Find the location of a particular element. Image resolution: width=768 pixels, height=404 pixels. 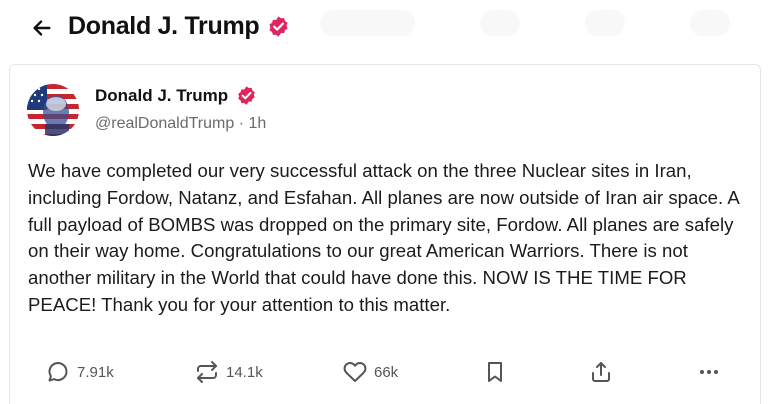

avatar-flag-portrait-icon is located at coordinates (53, 110).